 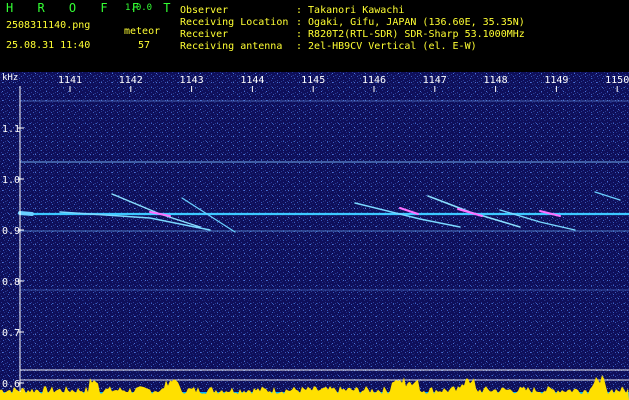 I want to click on info-label-antenna: Receiving antenna, so click(x=231, y=46).